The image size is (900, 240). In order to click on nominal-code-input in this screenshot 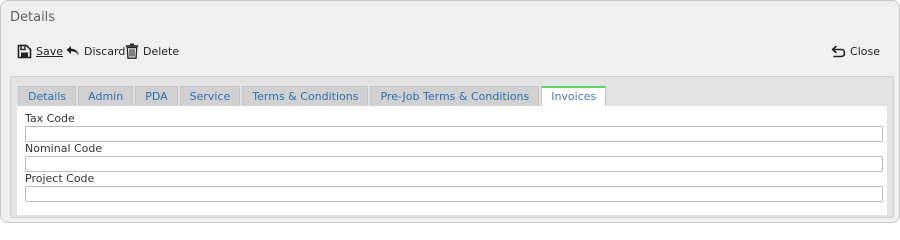, I will do `click(454, 164)`.